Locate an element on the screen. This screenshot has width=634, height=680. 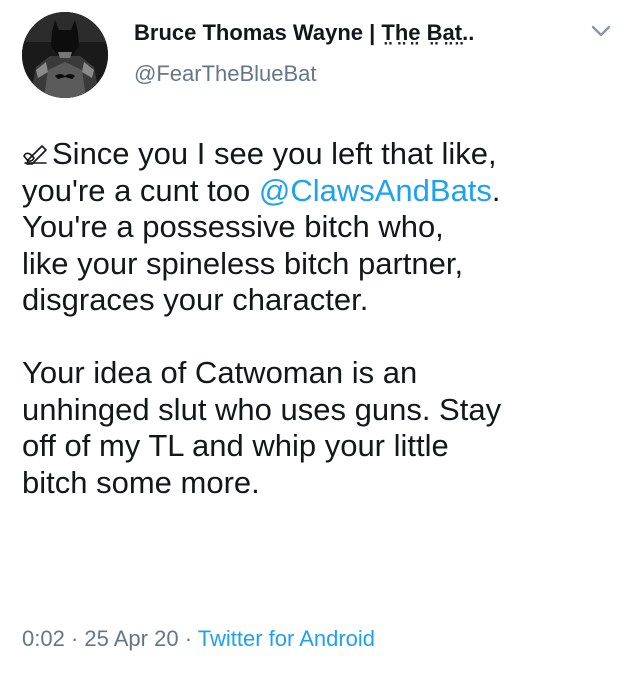
tweet-line-text: Since you I see you left that like, is located at coordinates (274, 153).